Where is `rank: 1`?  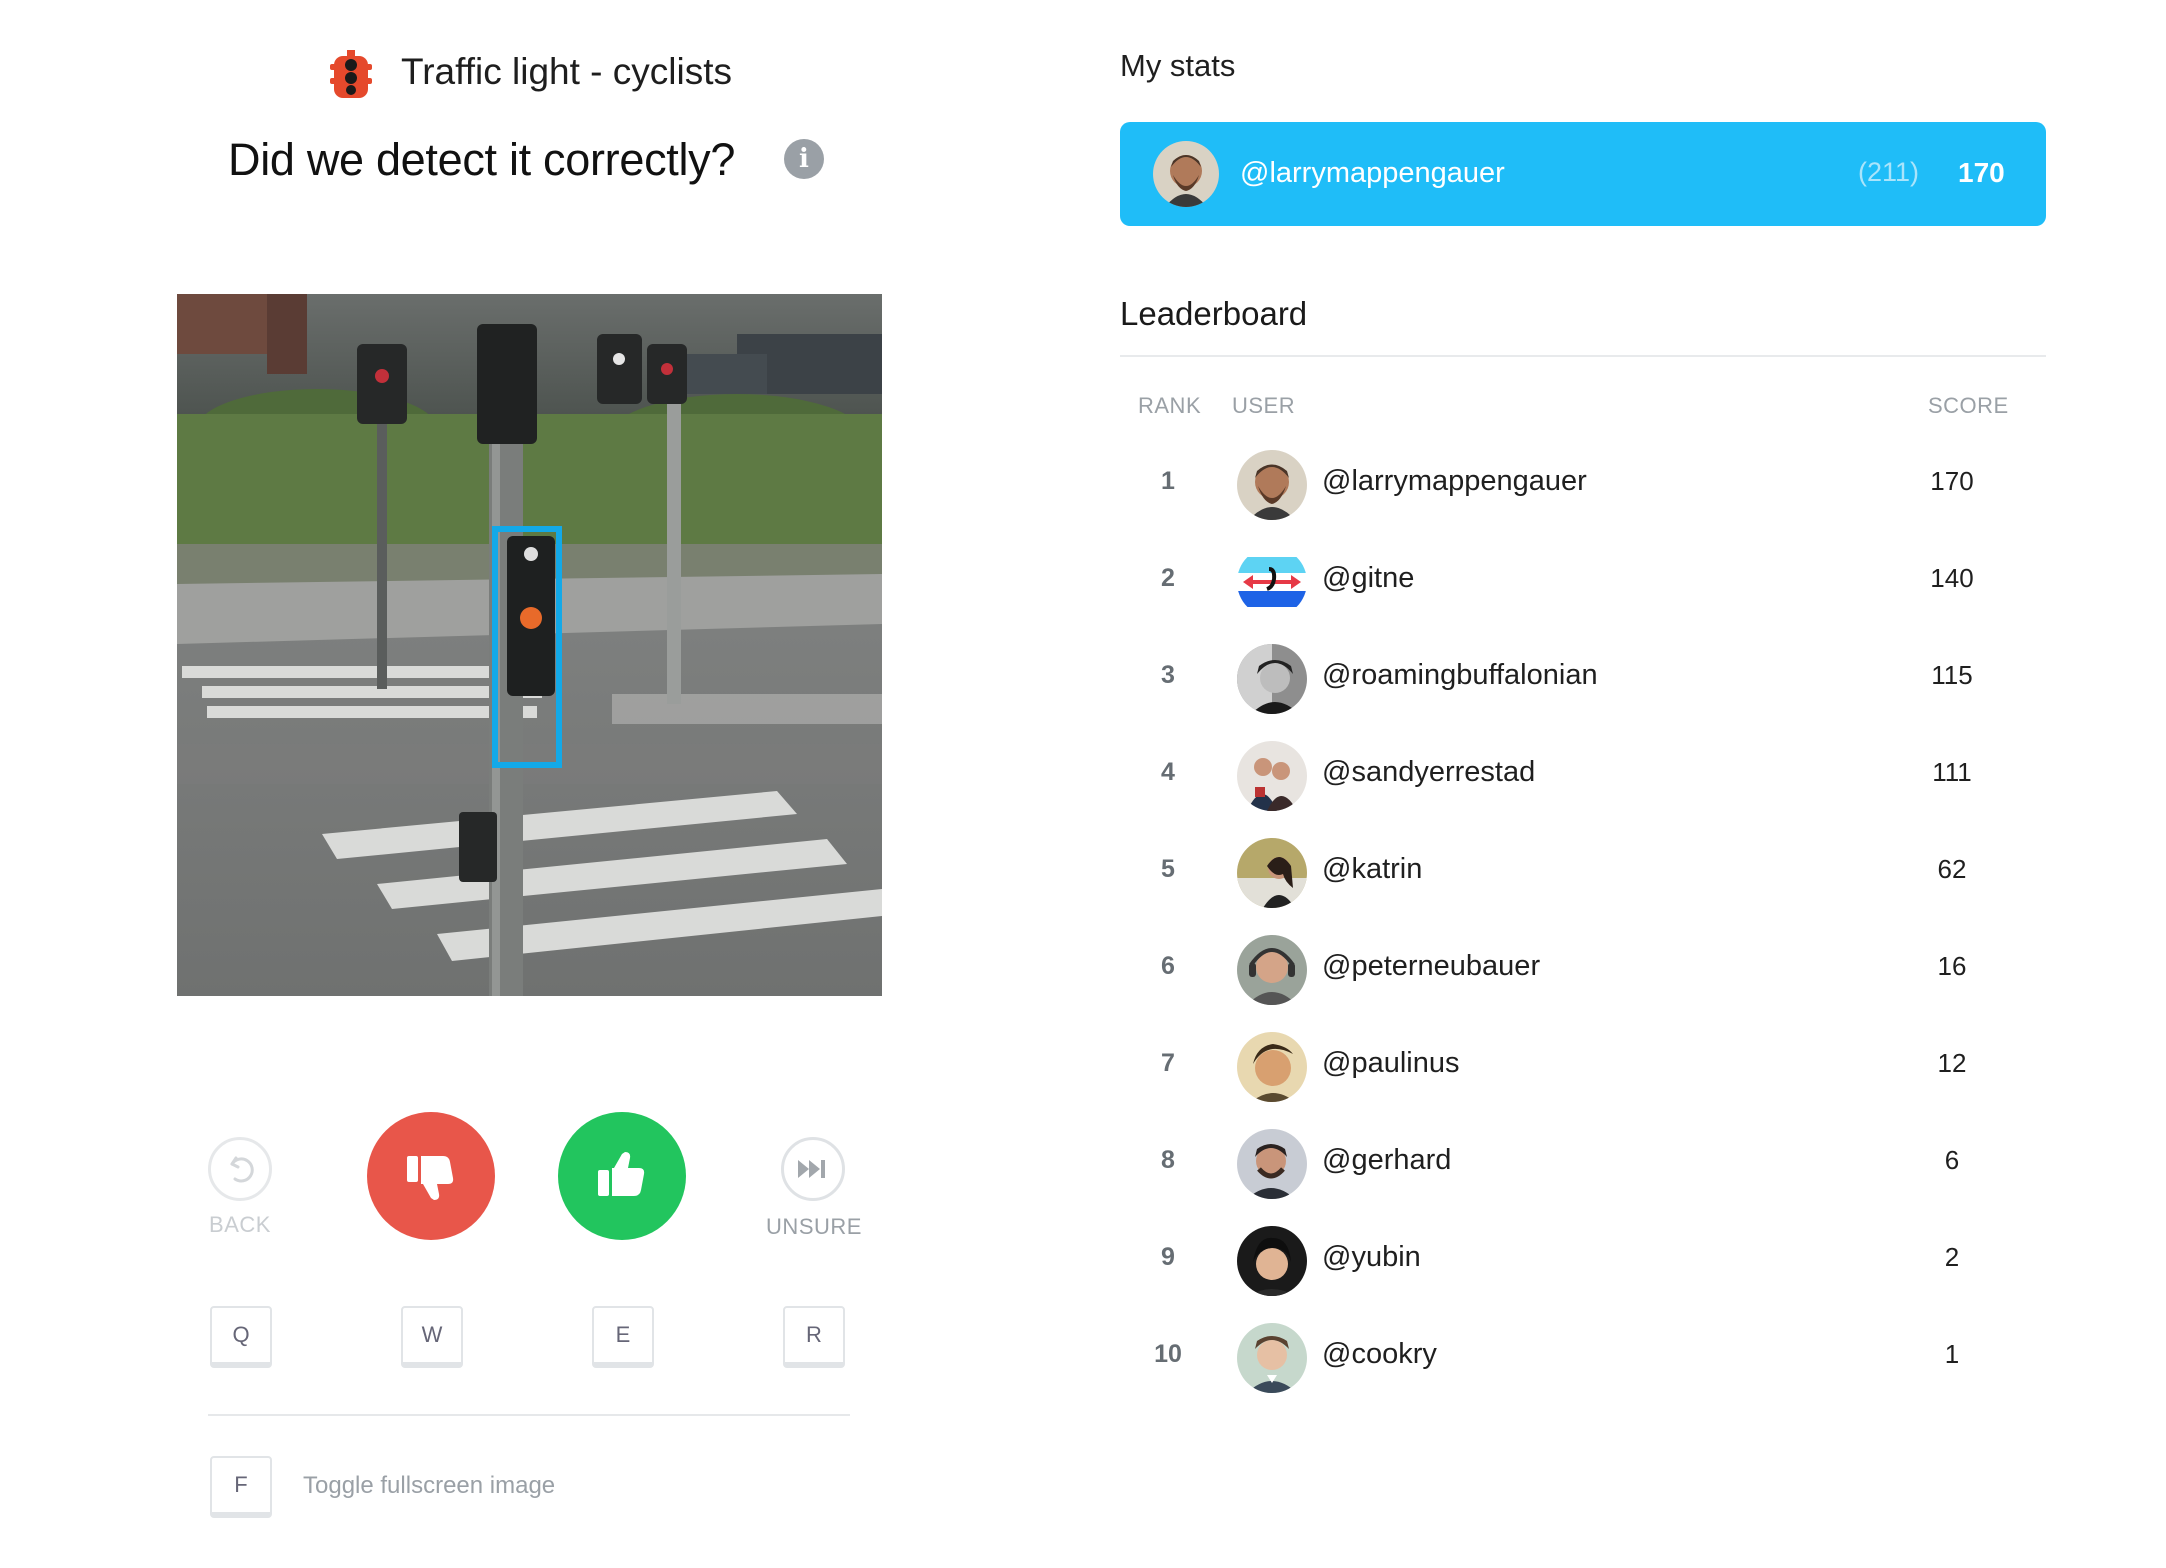
rank: 1 is located at coordinates (1168, 481).